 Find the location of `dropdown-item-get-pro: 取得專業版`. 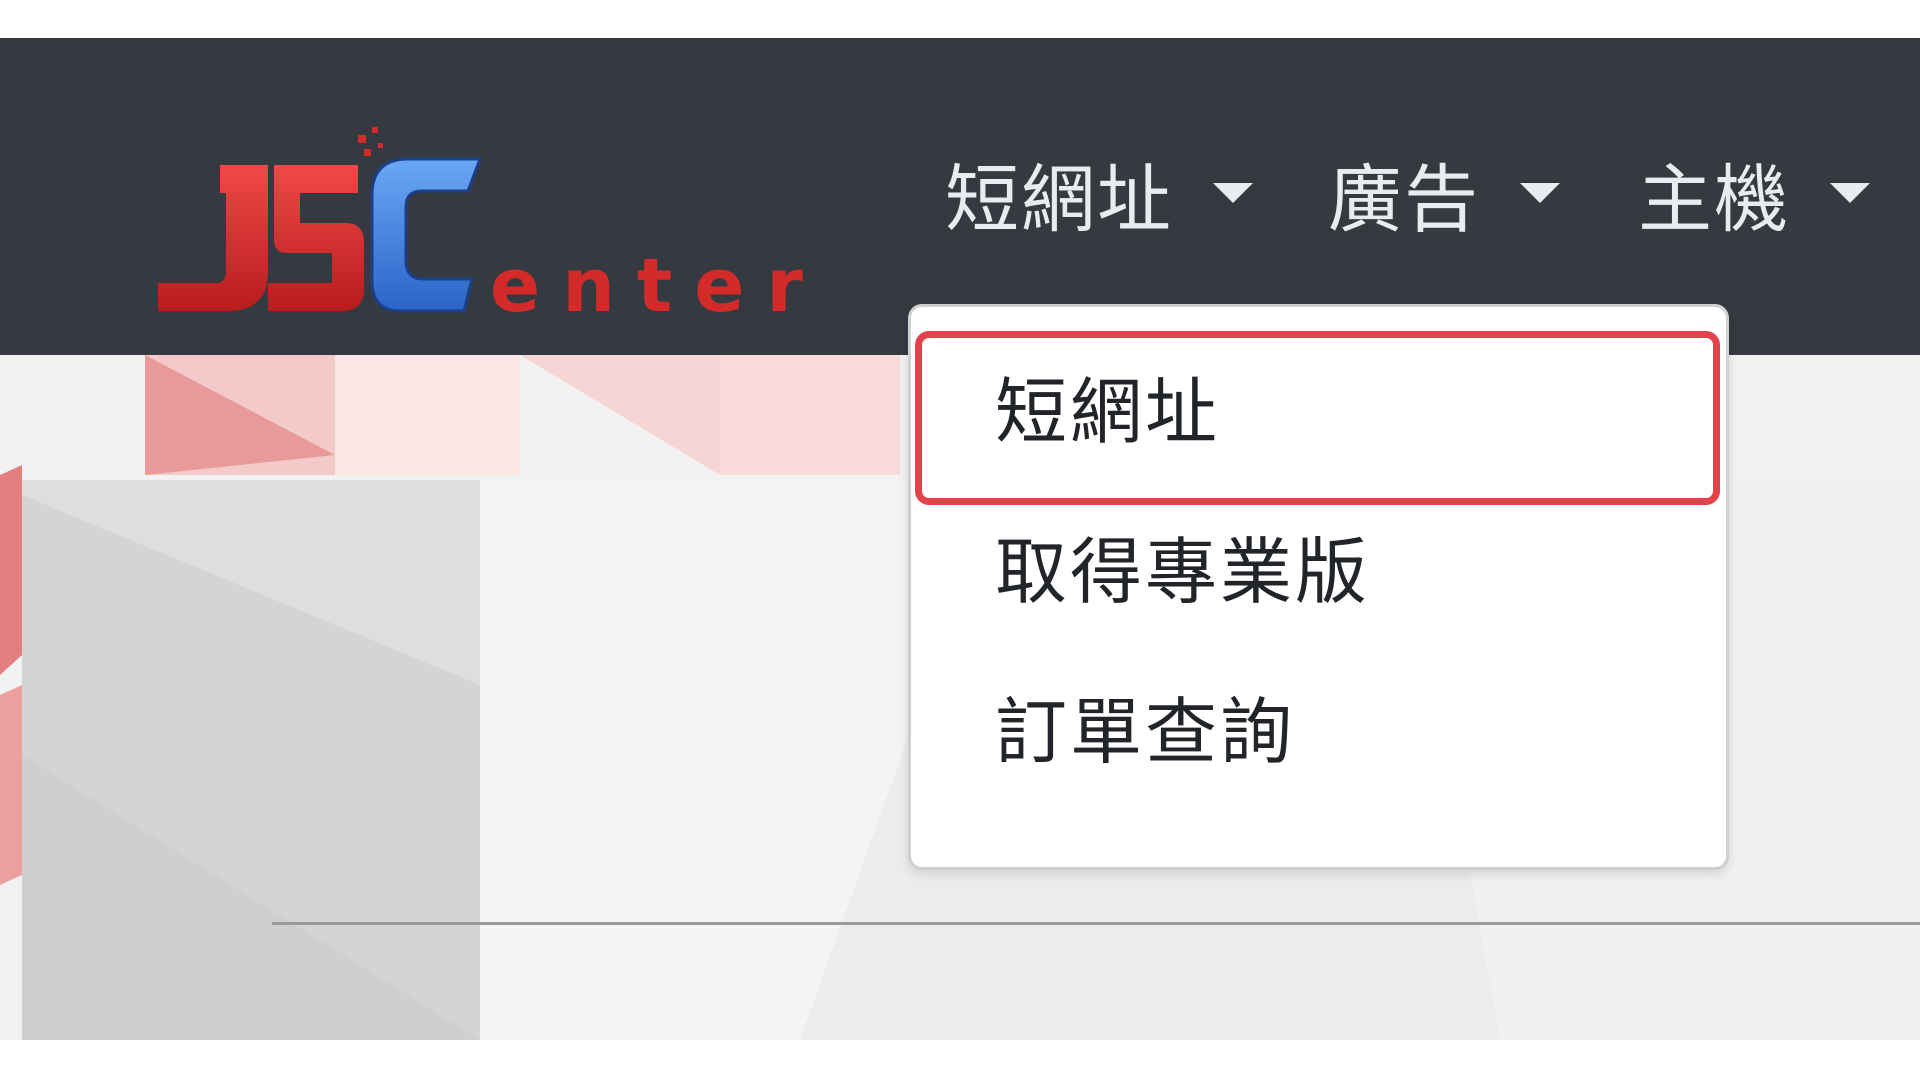

dropdown-item-get-pro: 取得專業版 is located at coordinates (1318, 565).